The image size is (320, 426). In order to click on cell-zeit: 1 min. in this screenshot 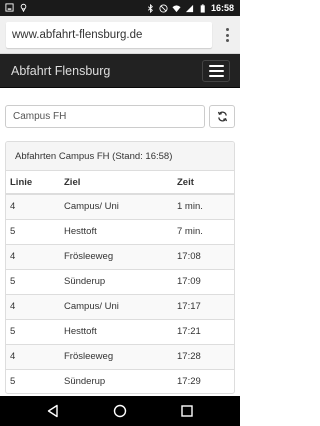, I will do `click(203, 206)`.